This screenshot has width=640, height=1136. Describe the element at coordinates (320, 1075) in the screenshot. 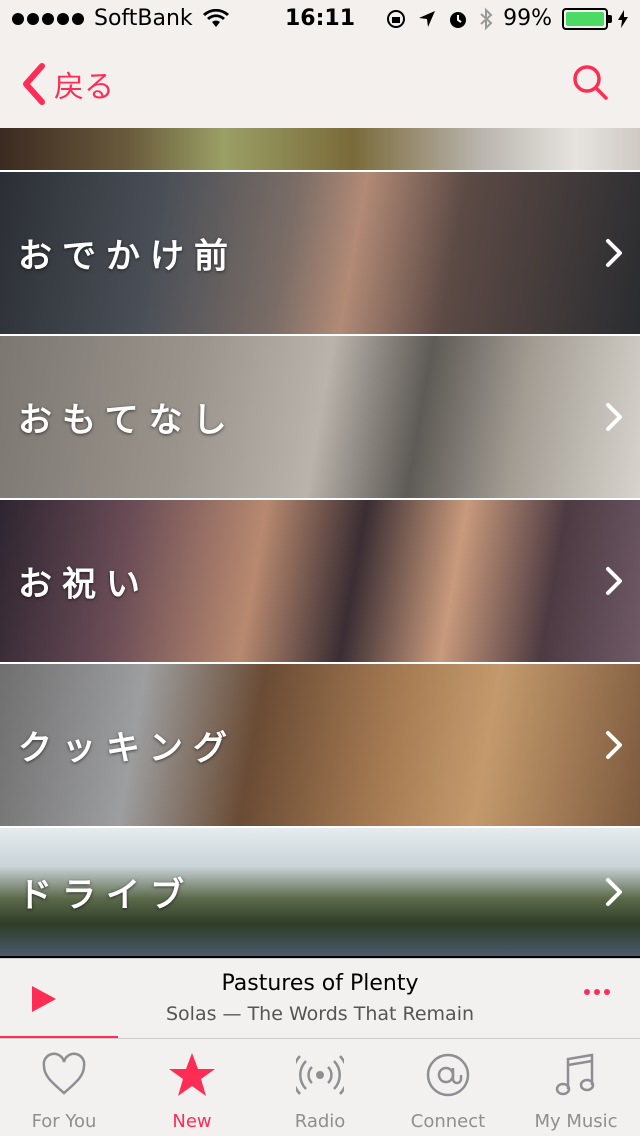

I see `radio-icon` at that location.